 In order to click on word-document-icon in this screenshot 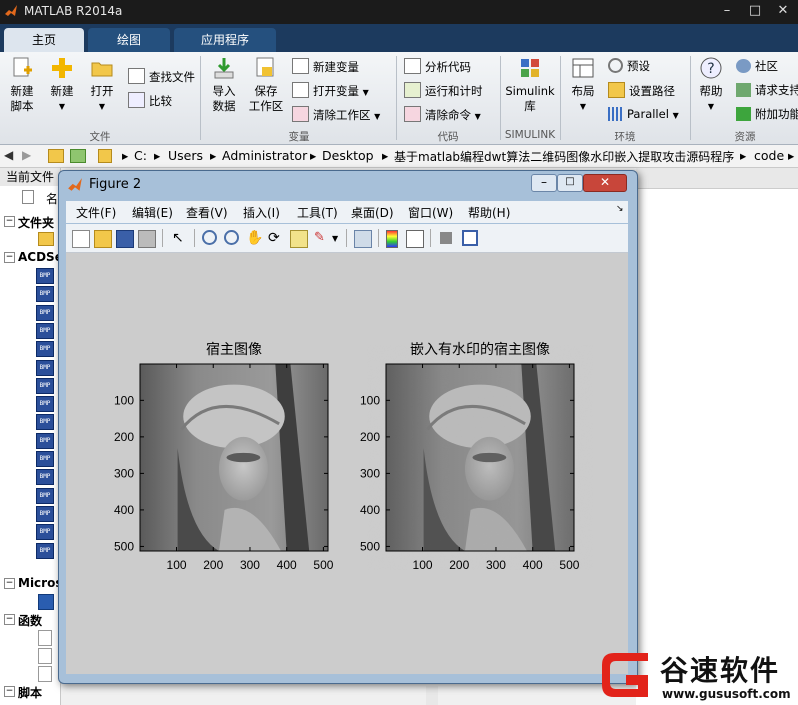, I will do `click(46, 602)`.